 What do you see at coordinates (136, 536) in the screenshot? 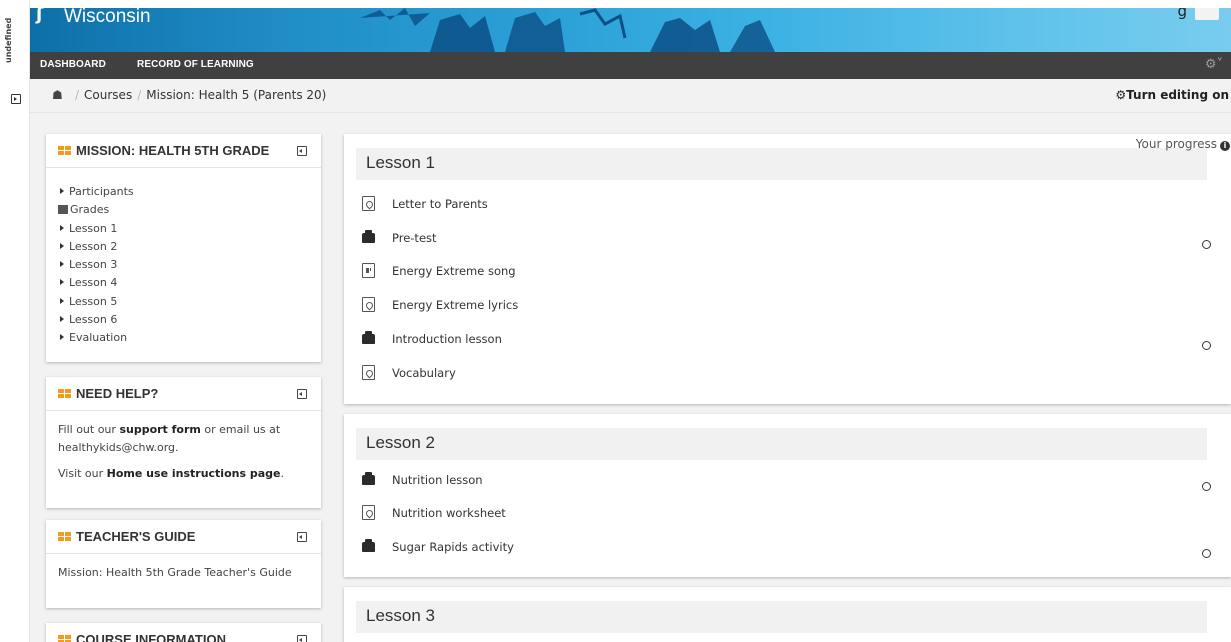
I see `block-title: TEACHER'S GUIDE` at bounding box center [136, 536].